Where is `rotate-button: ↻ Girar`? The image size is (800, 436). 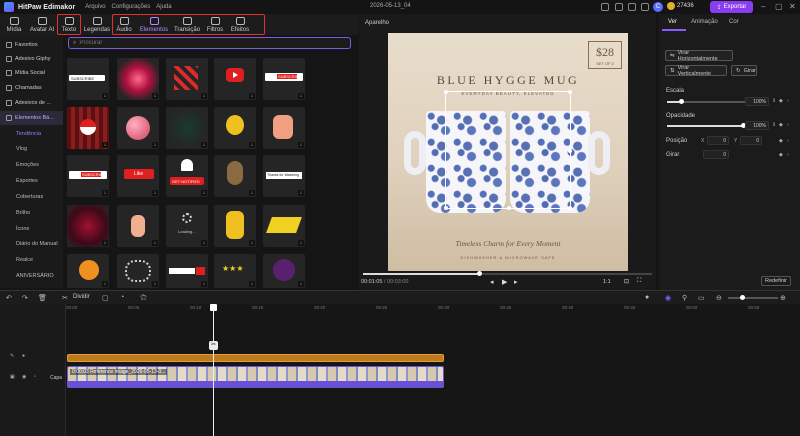
rotate-button: ↻ Girar is located at coordinates (744, 70).